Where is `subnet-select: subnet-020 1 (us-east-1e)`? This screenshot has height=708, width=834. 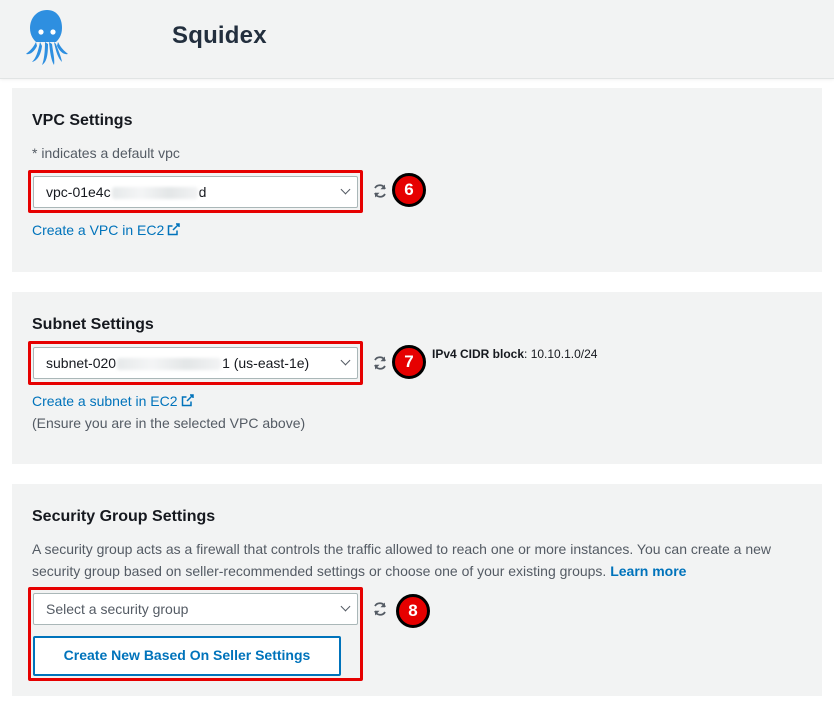 subnet-select: subnet-020 1 (us-east-1e) is located at coordinates (195, 363).